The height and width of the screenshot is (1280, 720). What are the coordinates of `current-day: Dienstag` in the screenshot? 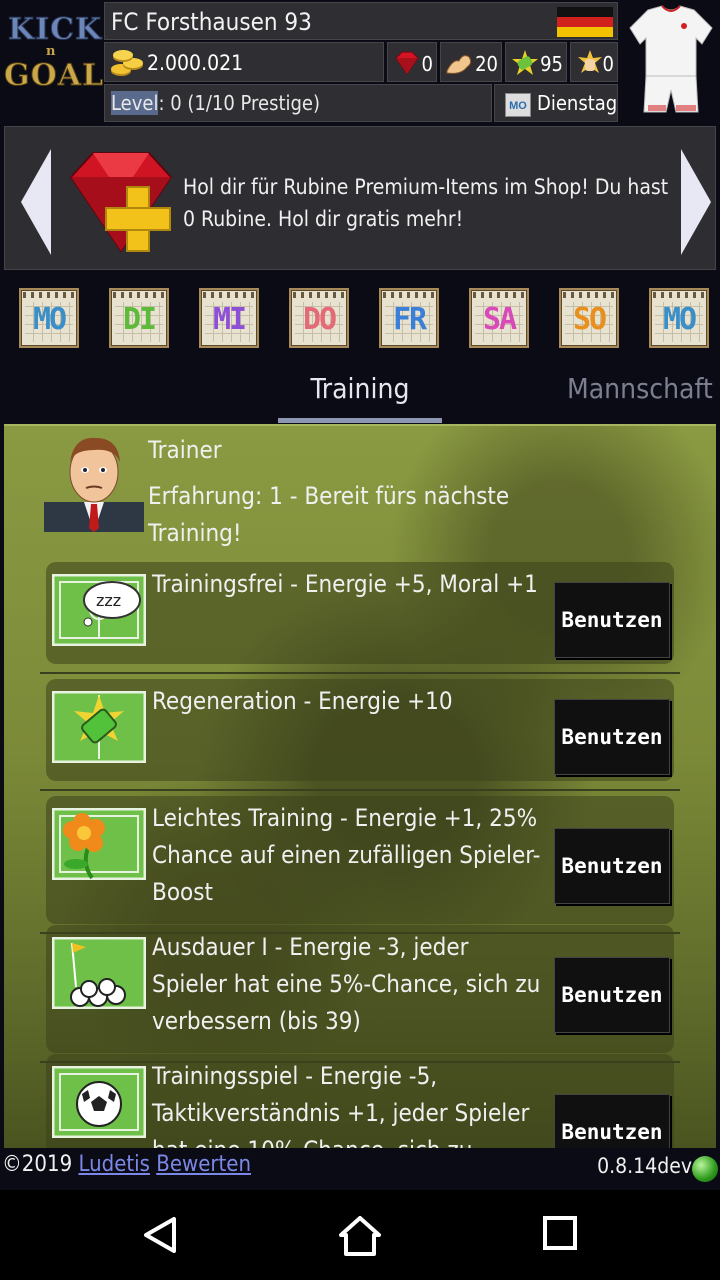 It's located at (577, 103).